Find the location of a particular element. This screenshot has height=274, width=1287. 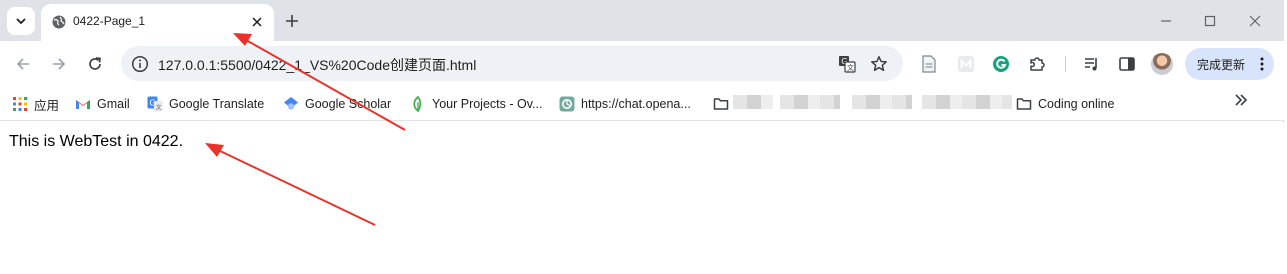

reload-button is located at coordinates (95, 64).